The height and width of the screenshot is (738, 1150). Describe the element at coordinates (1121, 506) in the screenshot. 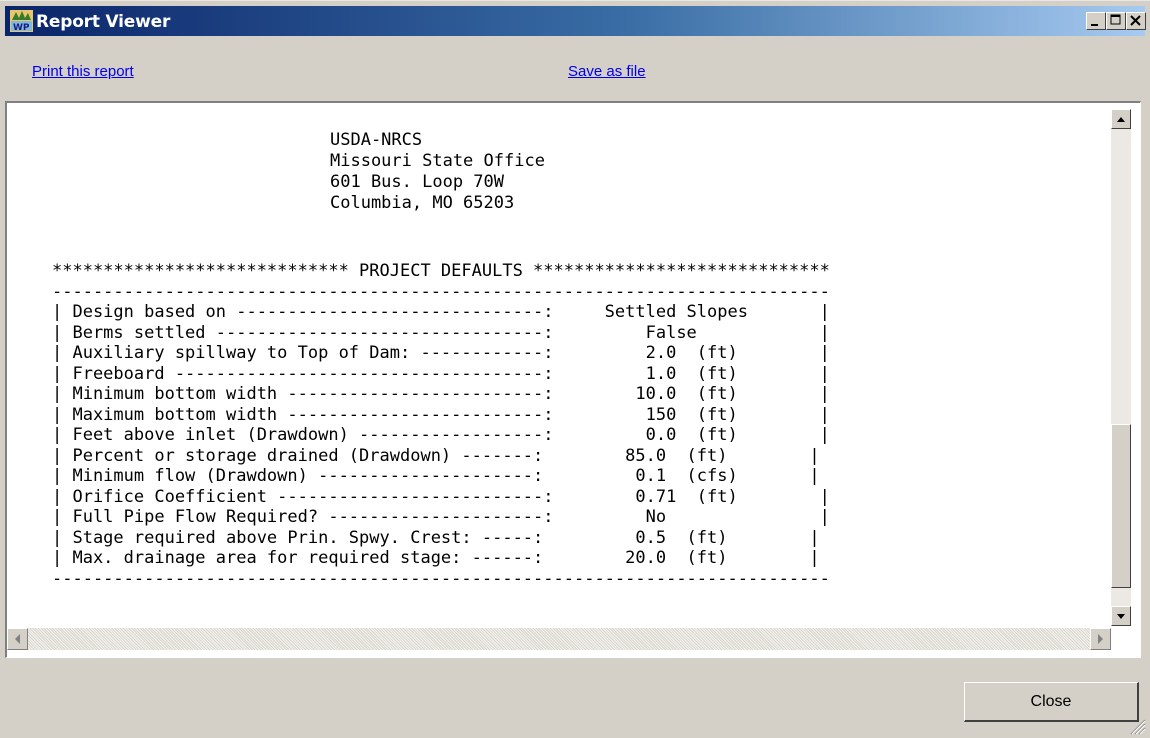

I see `vertical-scroll-thumb` at that location.